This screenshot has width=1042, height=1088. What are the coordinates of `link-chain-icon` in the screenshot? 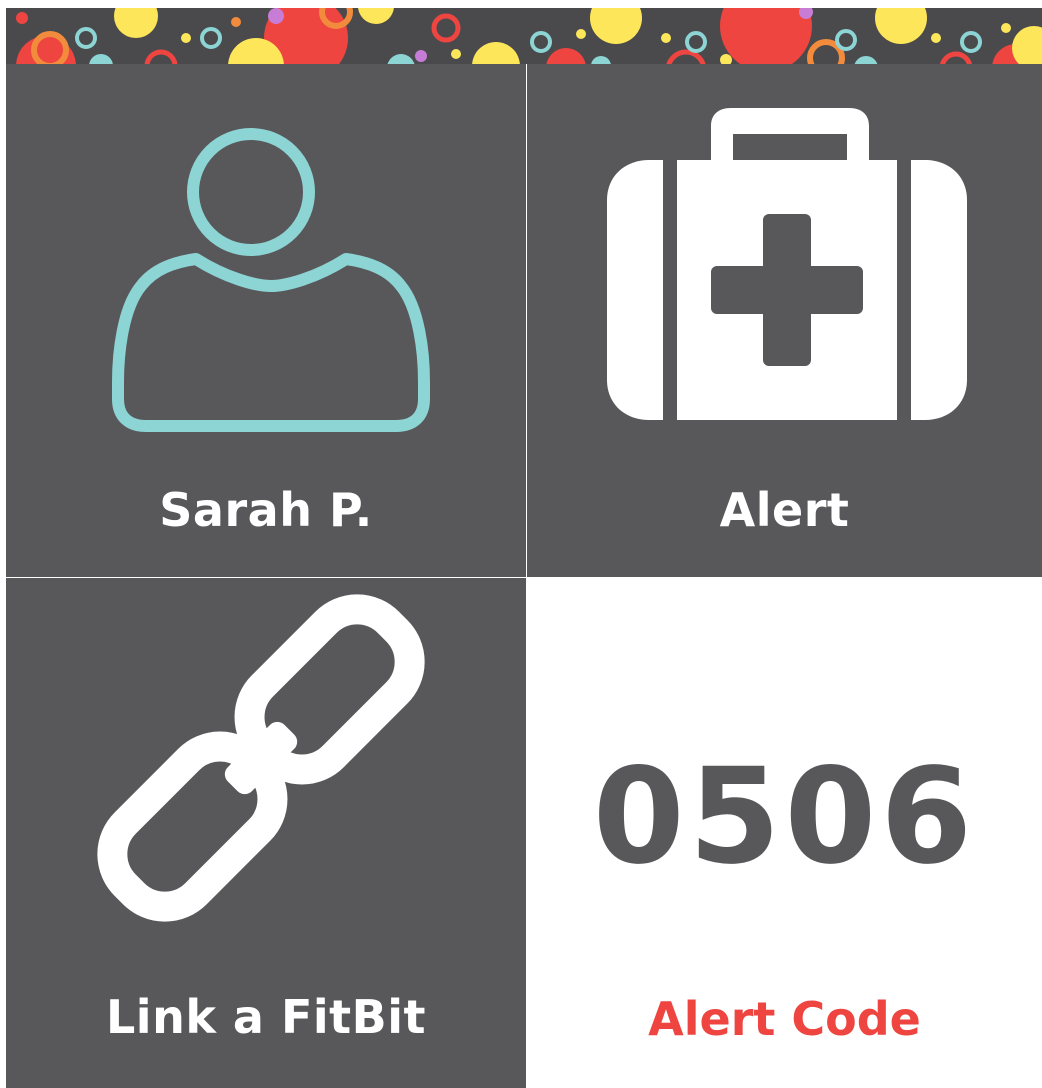 It's located at (261, 758).